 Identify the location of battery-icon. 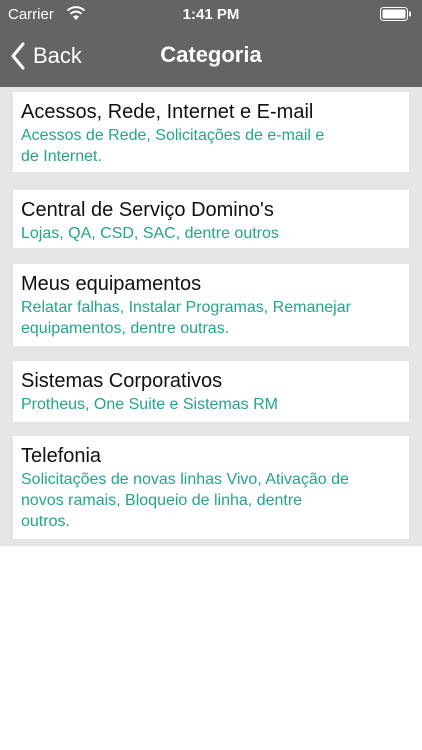
(395, 14).